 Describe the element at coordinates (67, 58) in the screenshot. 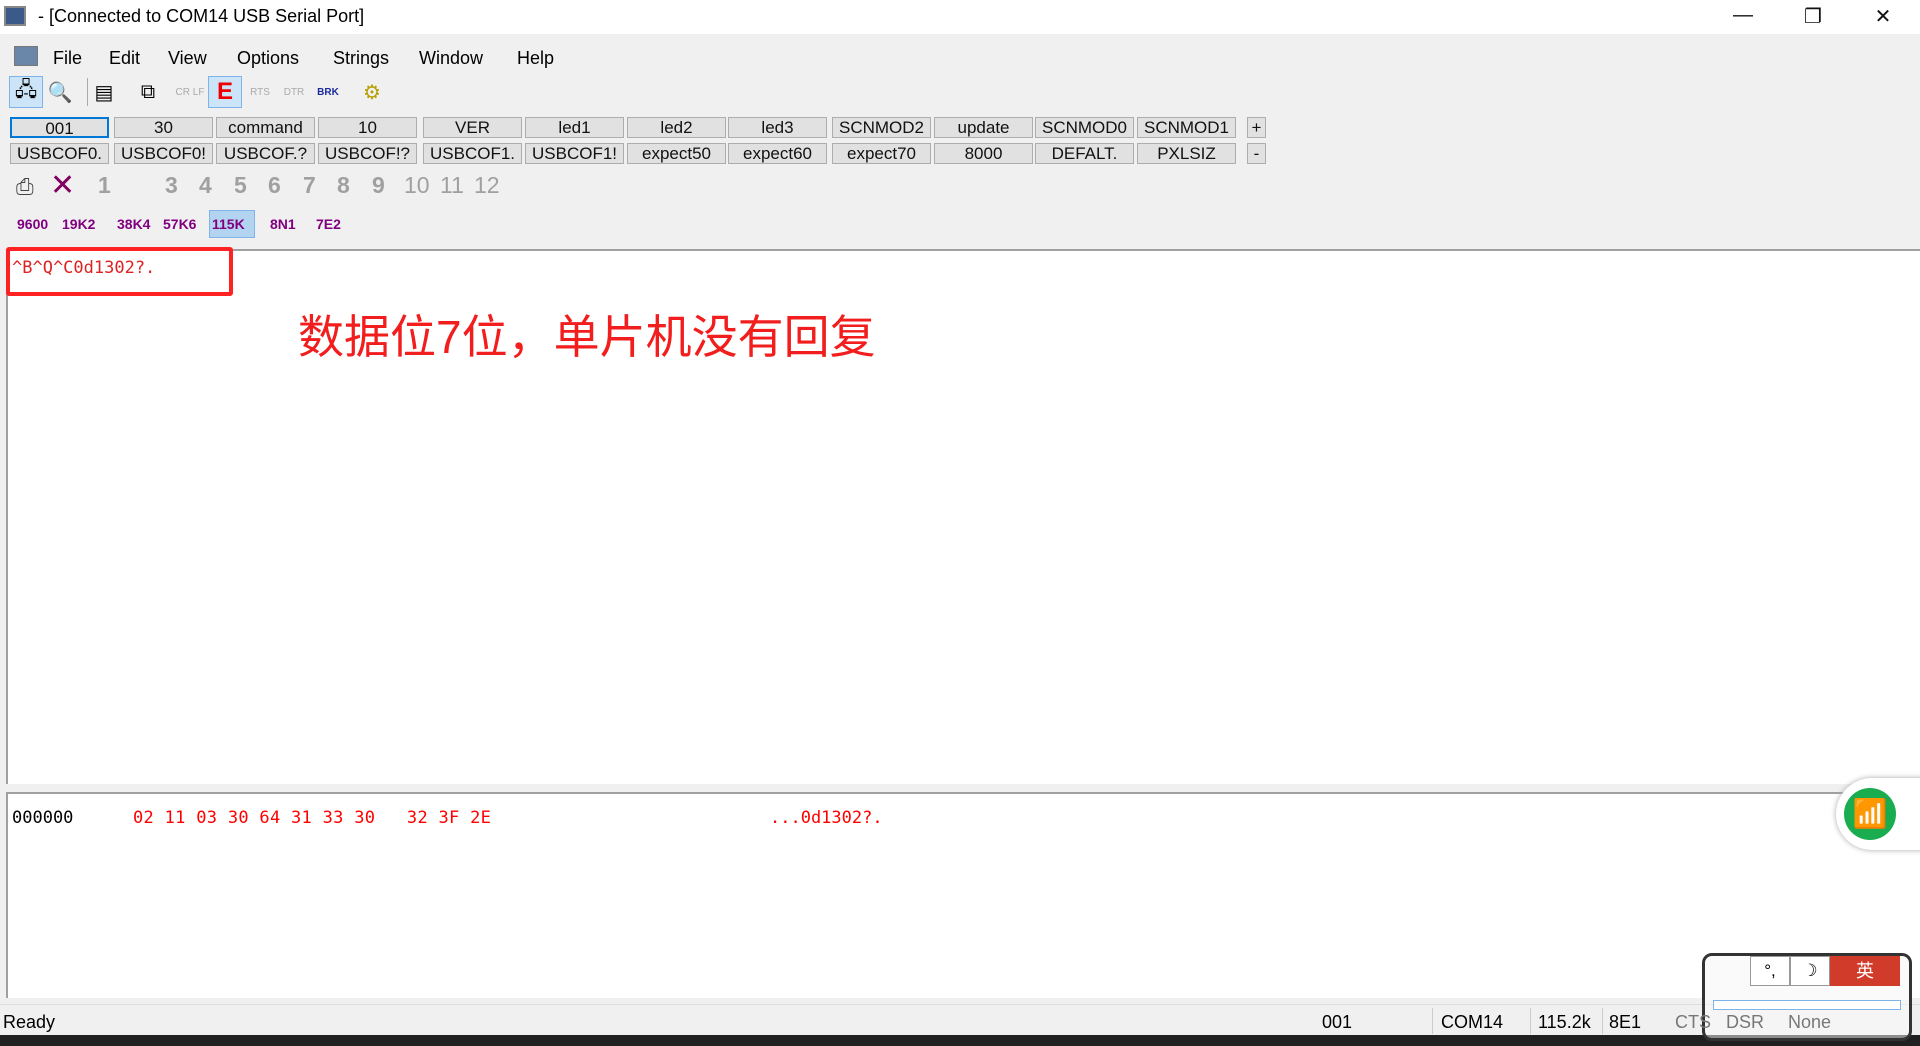

I see `menu-file: File` at that location.